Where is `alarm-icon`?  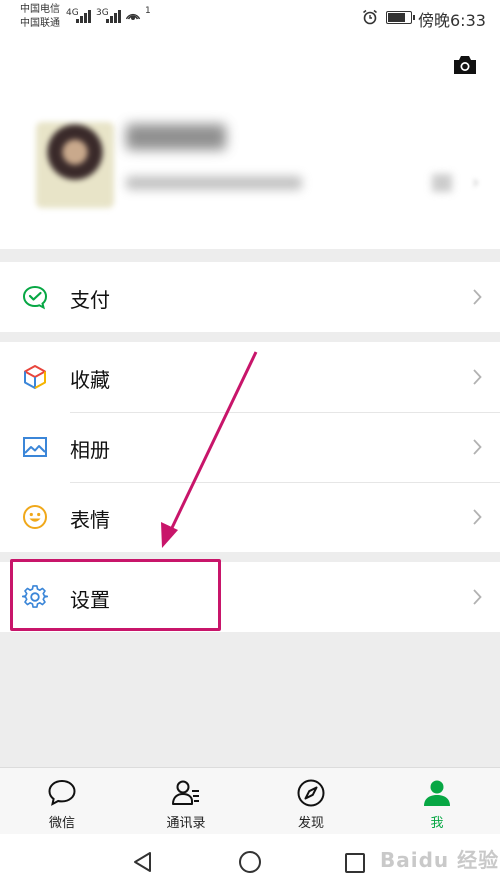 alarm-icon is located at coordinates (370, 17).